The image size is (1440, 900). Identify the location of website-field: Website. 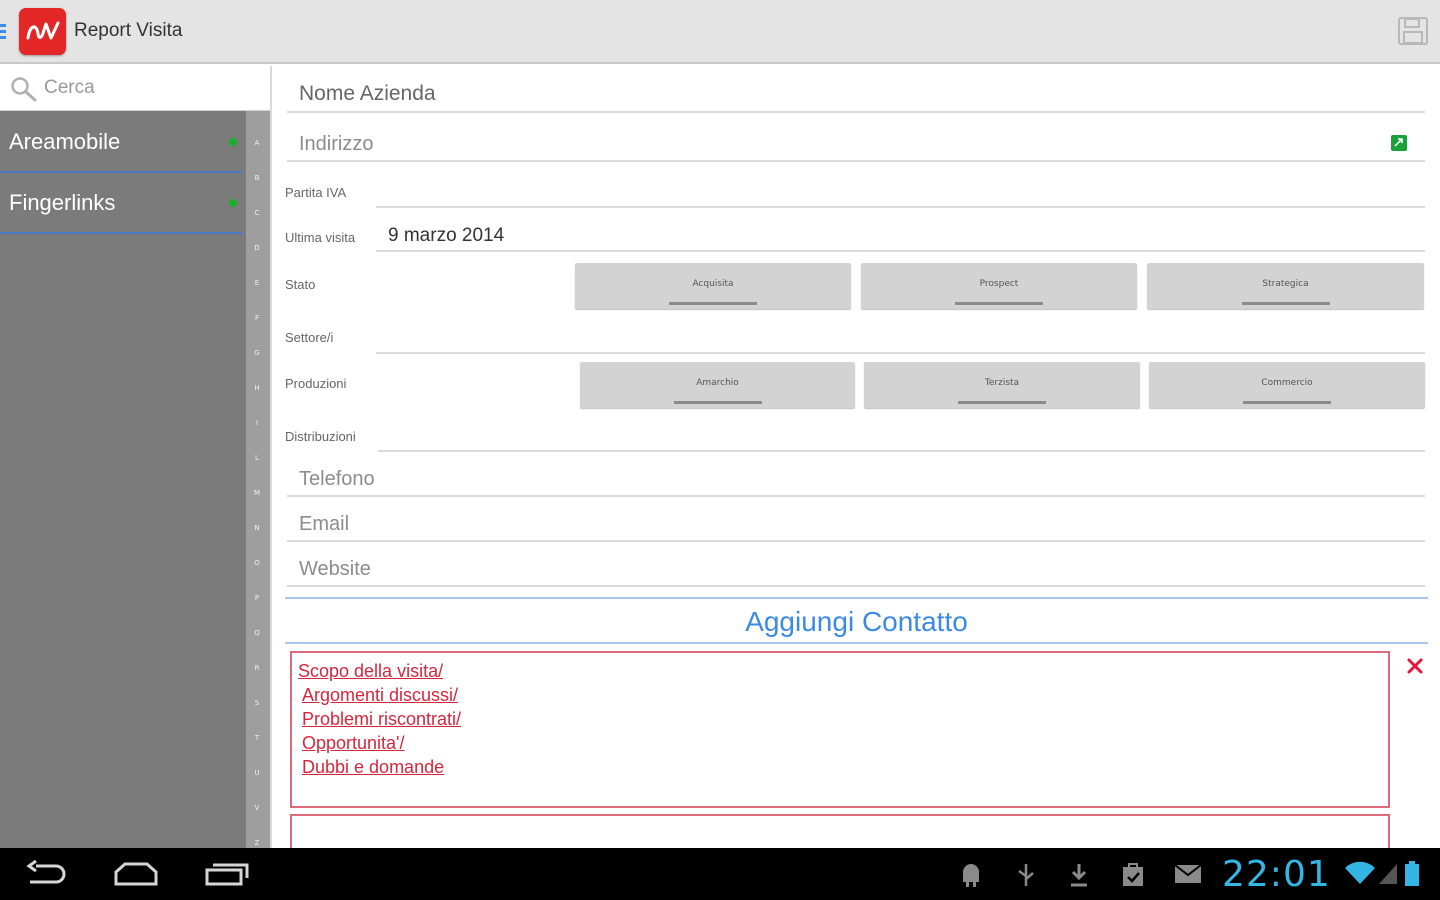
(335, 569).